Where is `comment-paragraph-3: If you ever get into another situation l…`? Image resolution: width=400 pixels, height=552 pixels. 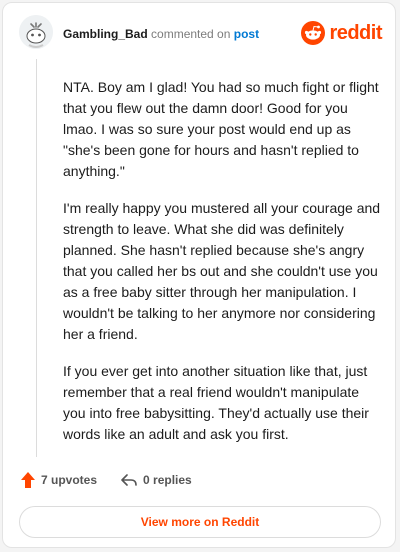
comment-paragraph-3: If you ever get into another situation l… is located at coordinates (216, 402).